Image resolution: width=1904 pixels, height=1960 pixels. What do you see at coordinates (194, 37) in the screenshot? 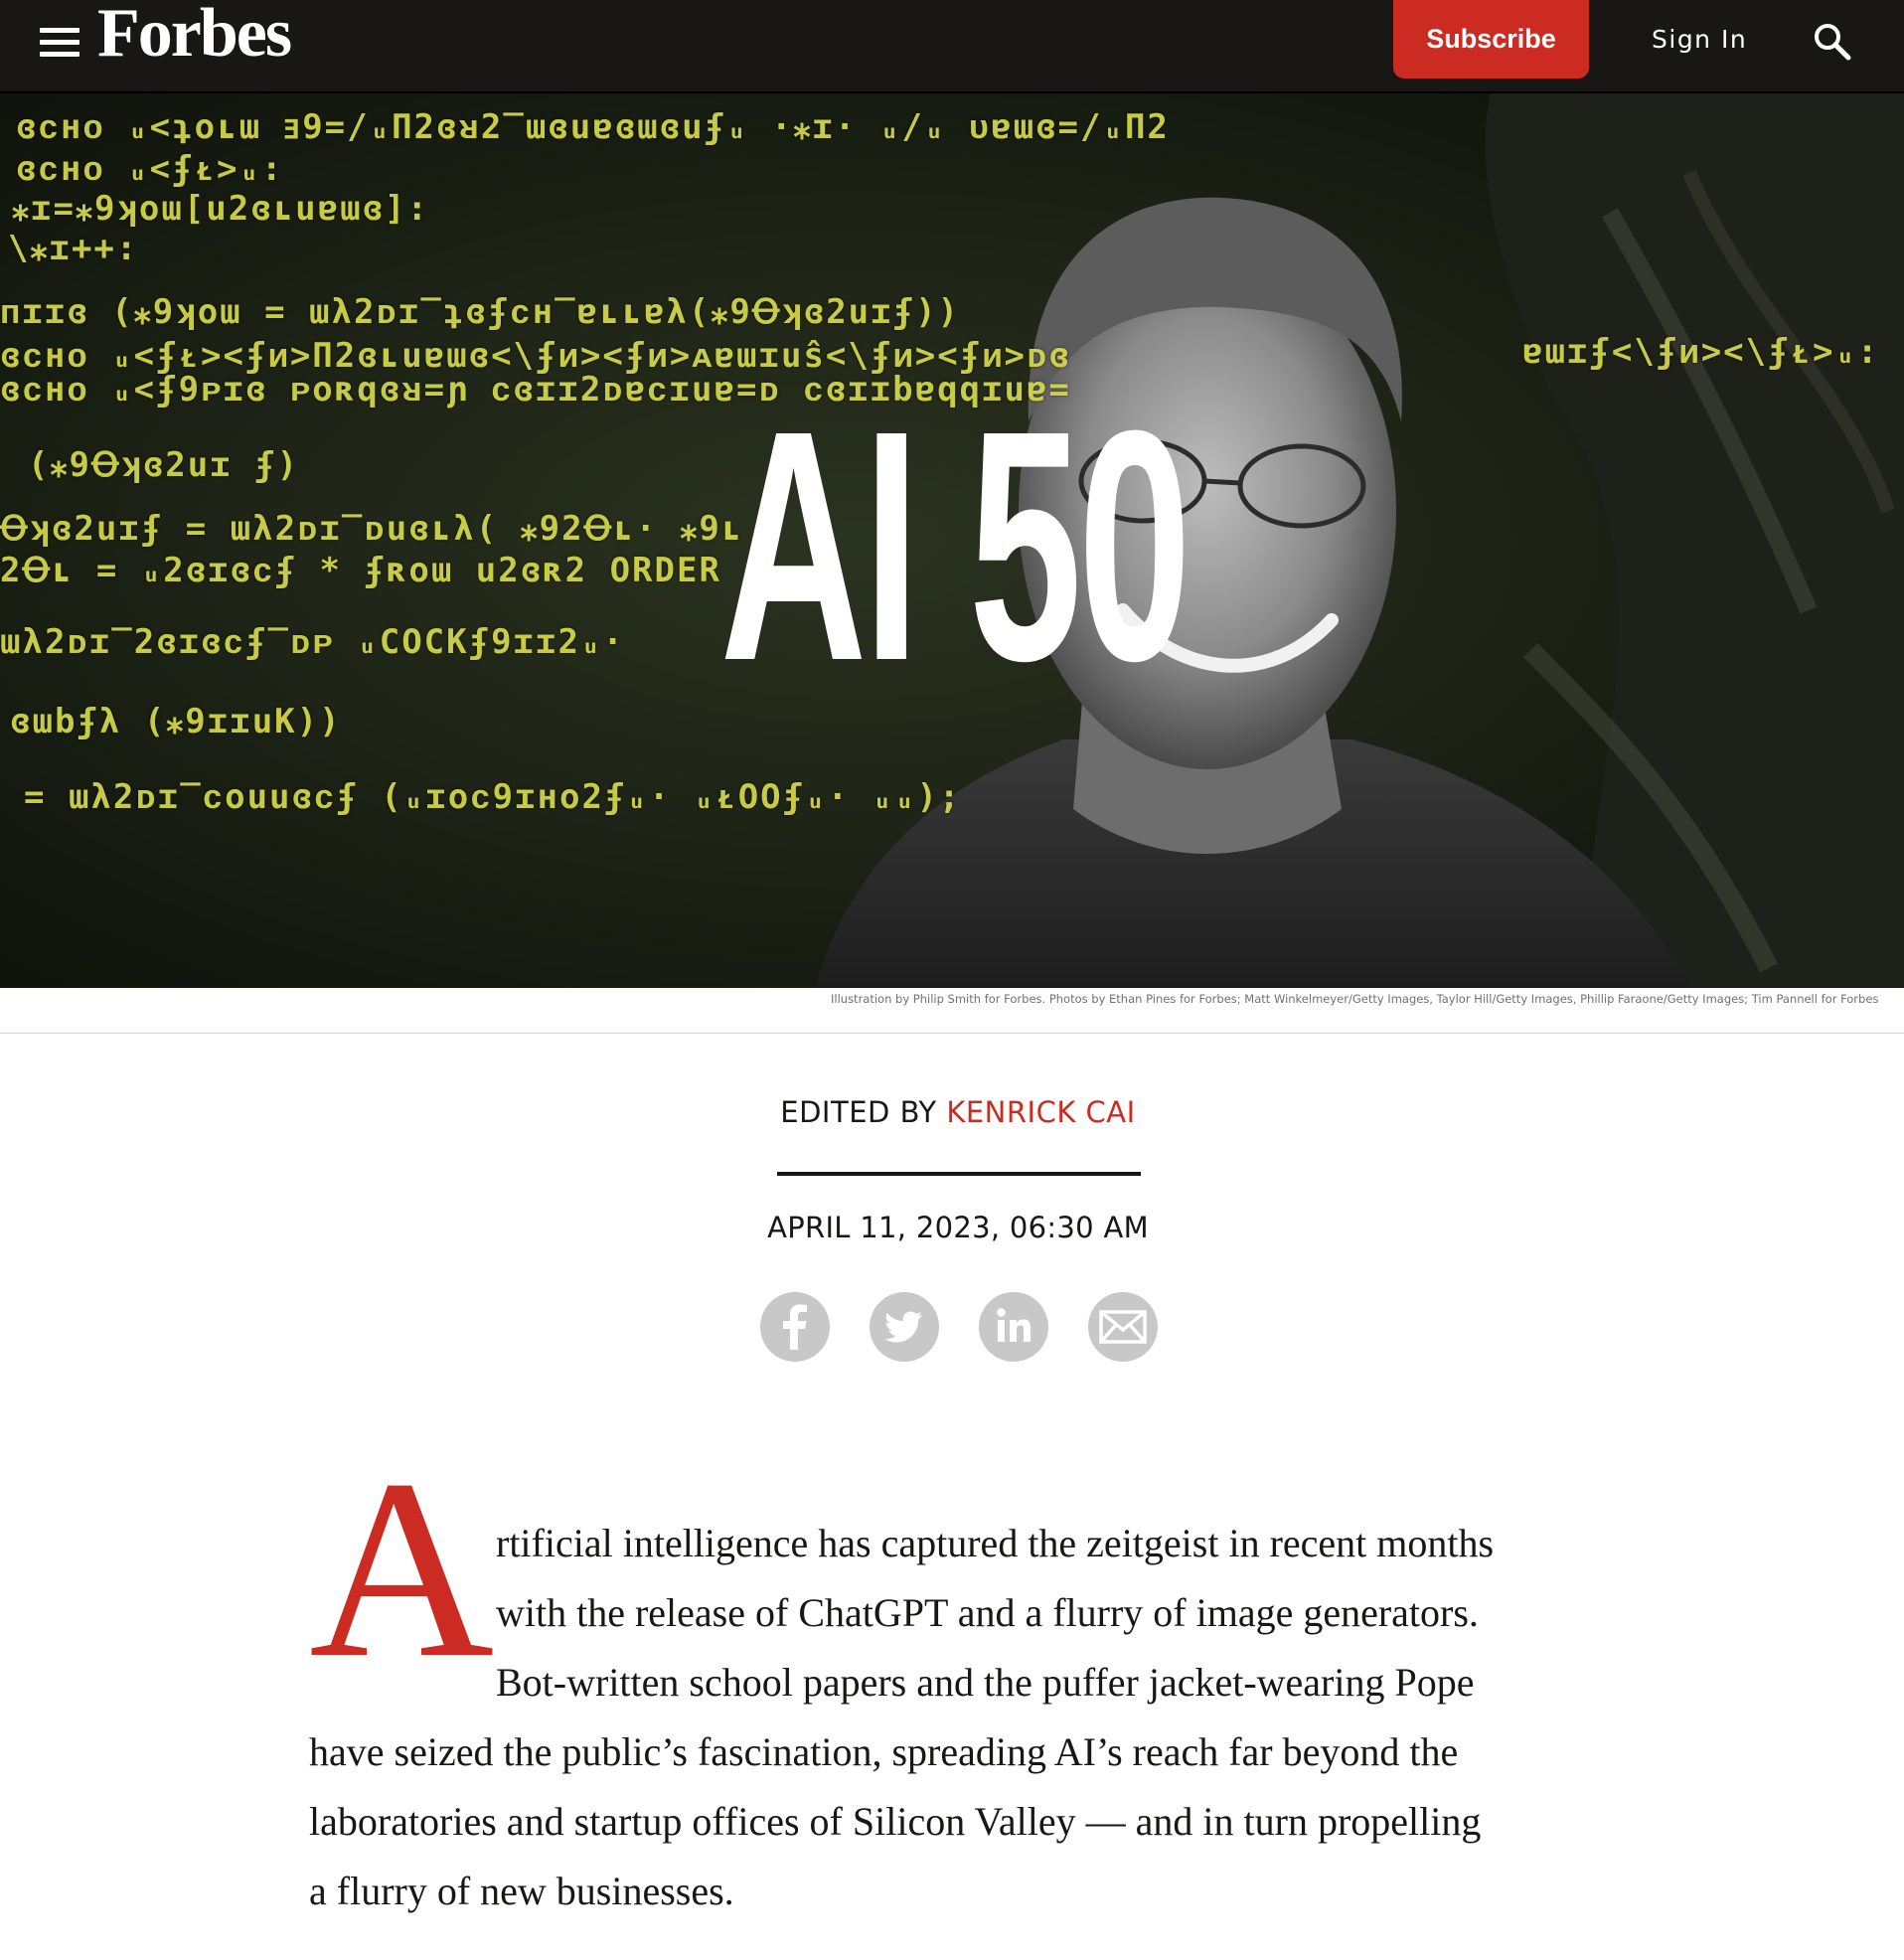
I see `forbes-logo: Forbes` at bounding box center [194, 37].